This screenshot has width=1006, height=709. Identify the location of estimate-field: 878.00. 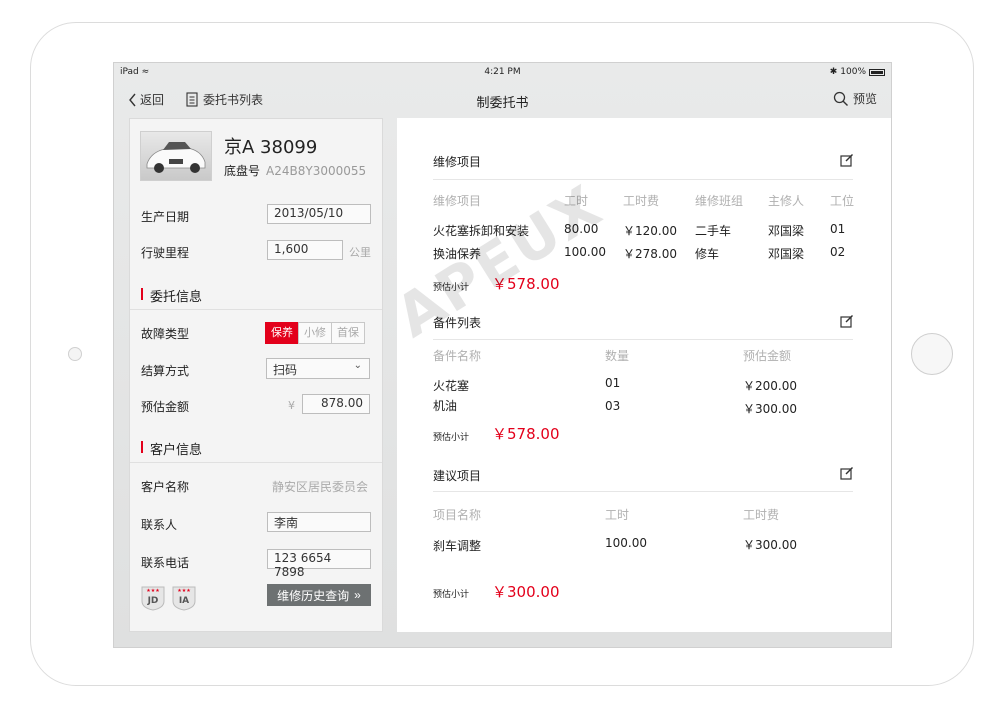
(336, 404).